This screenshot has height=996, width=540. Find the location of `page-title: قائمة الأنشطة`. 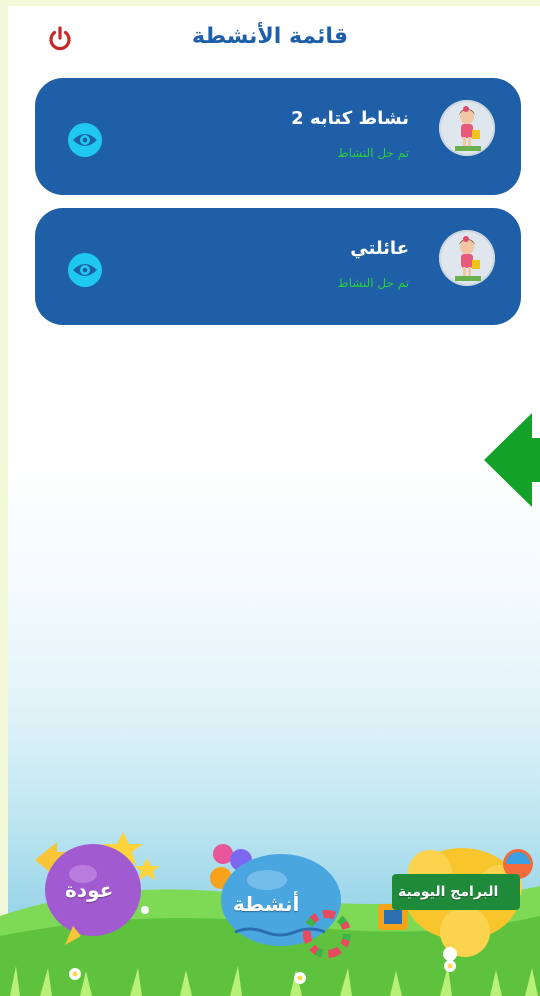

page-title: قائمة الأنشطة is located at coordinates (270, 36).